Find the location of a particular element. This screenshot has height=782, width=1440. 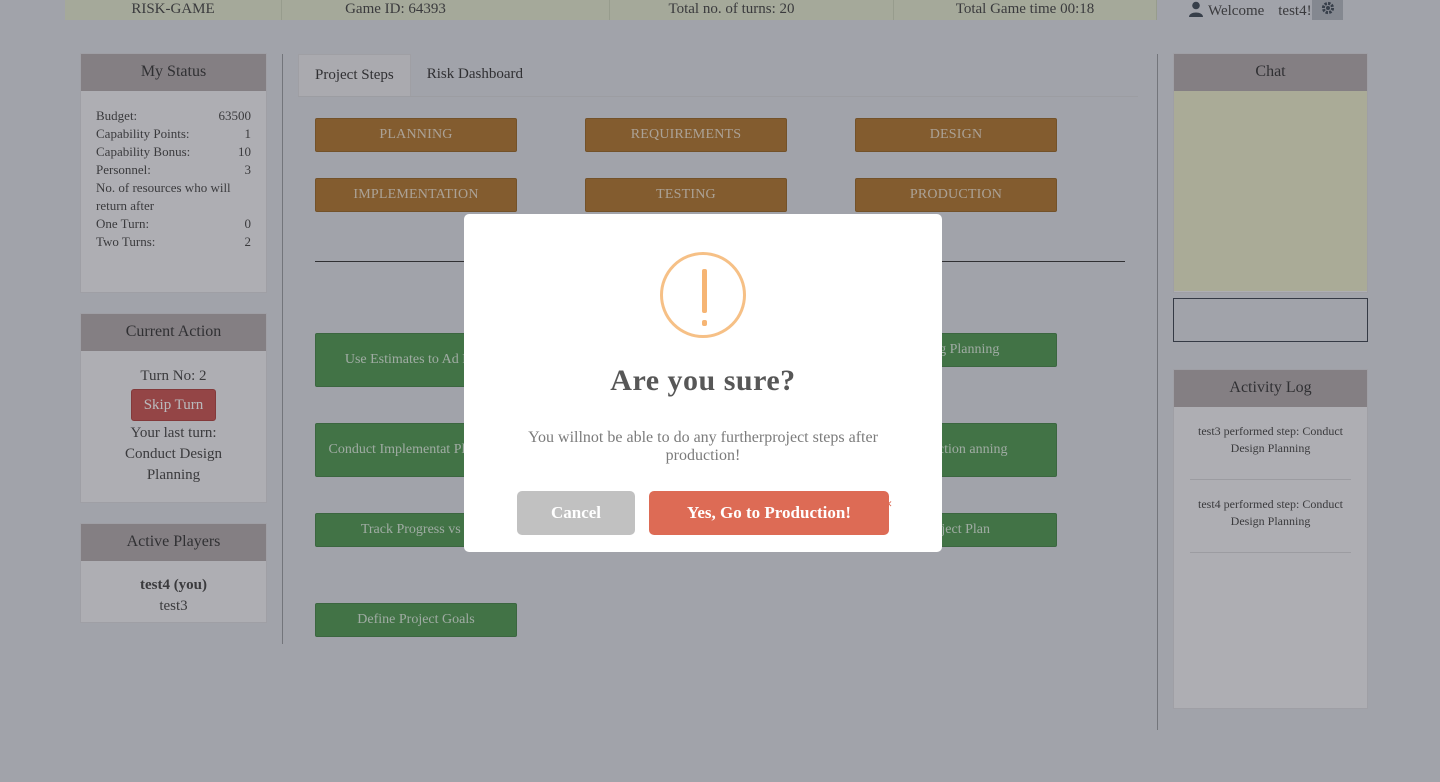

warning-icon is located at coordinates (703, 295).